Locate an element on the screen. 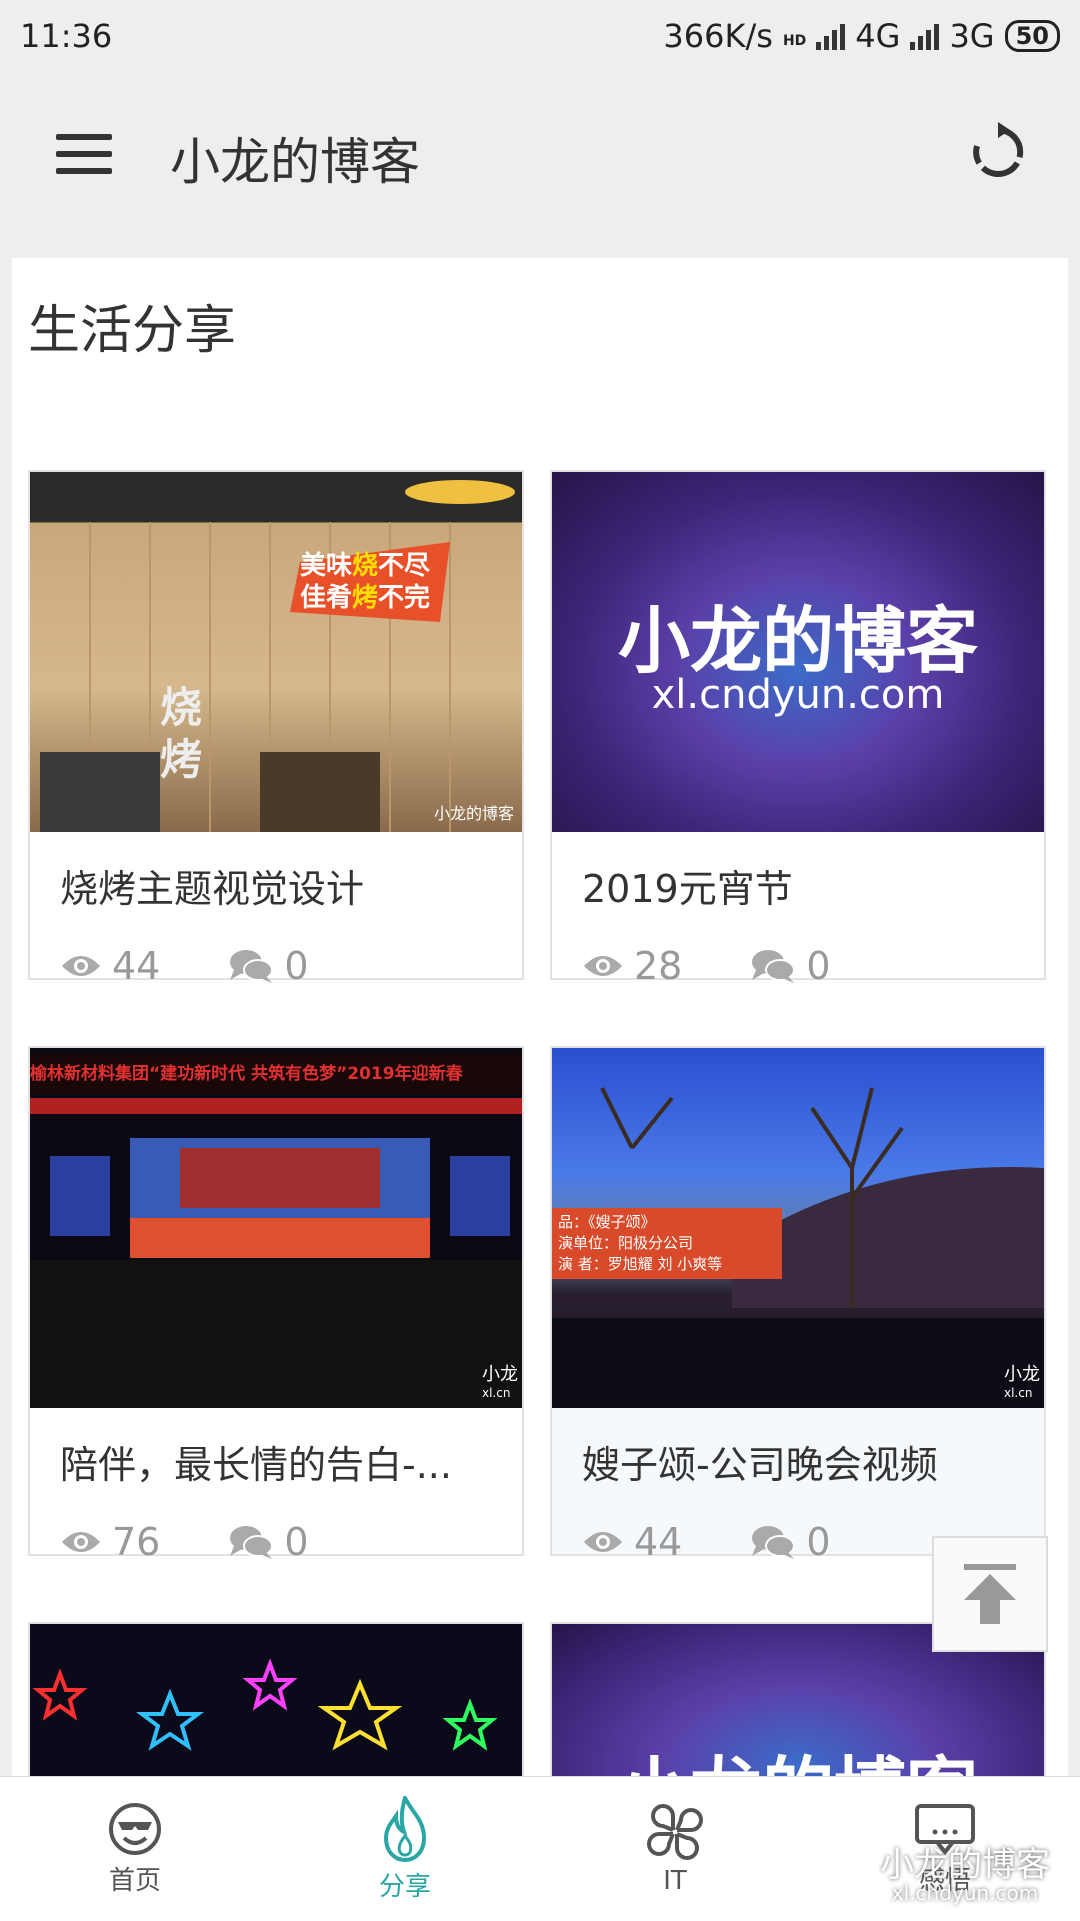  section-title: 生活分享 is located at coordinates (132, 331).